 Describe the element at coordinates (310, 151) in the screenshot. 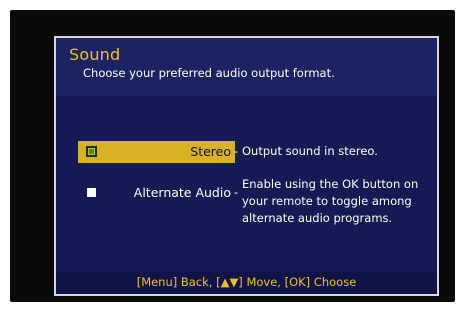

I see `option-description-text: Output sound in stereo.` at that location.